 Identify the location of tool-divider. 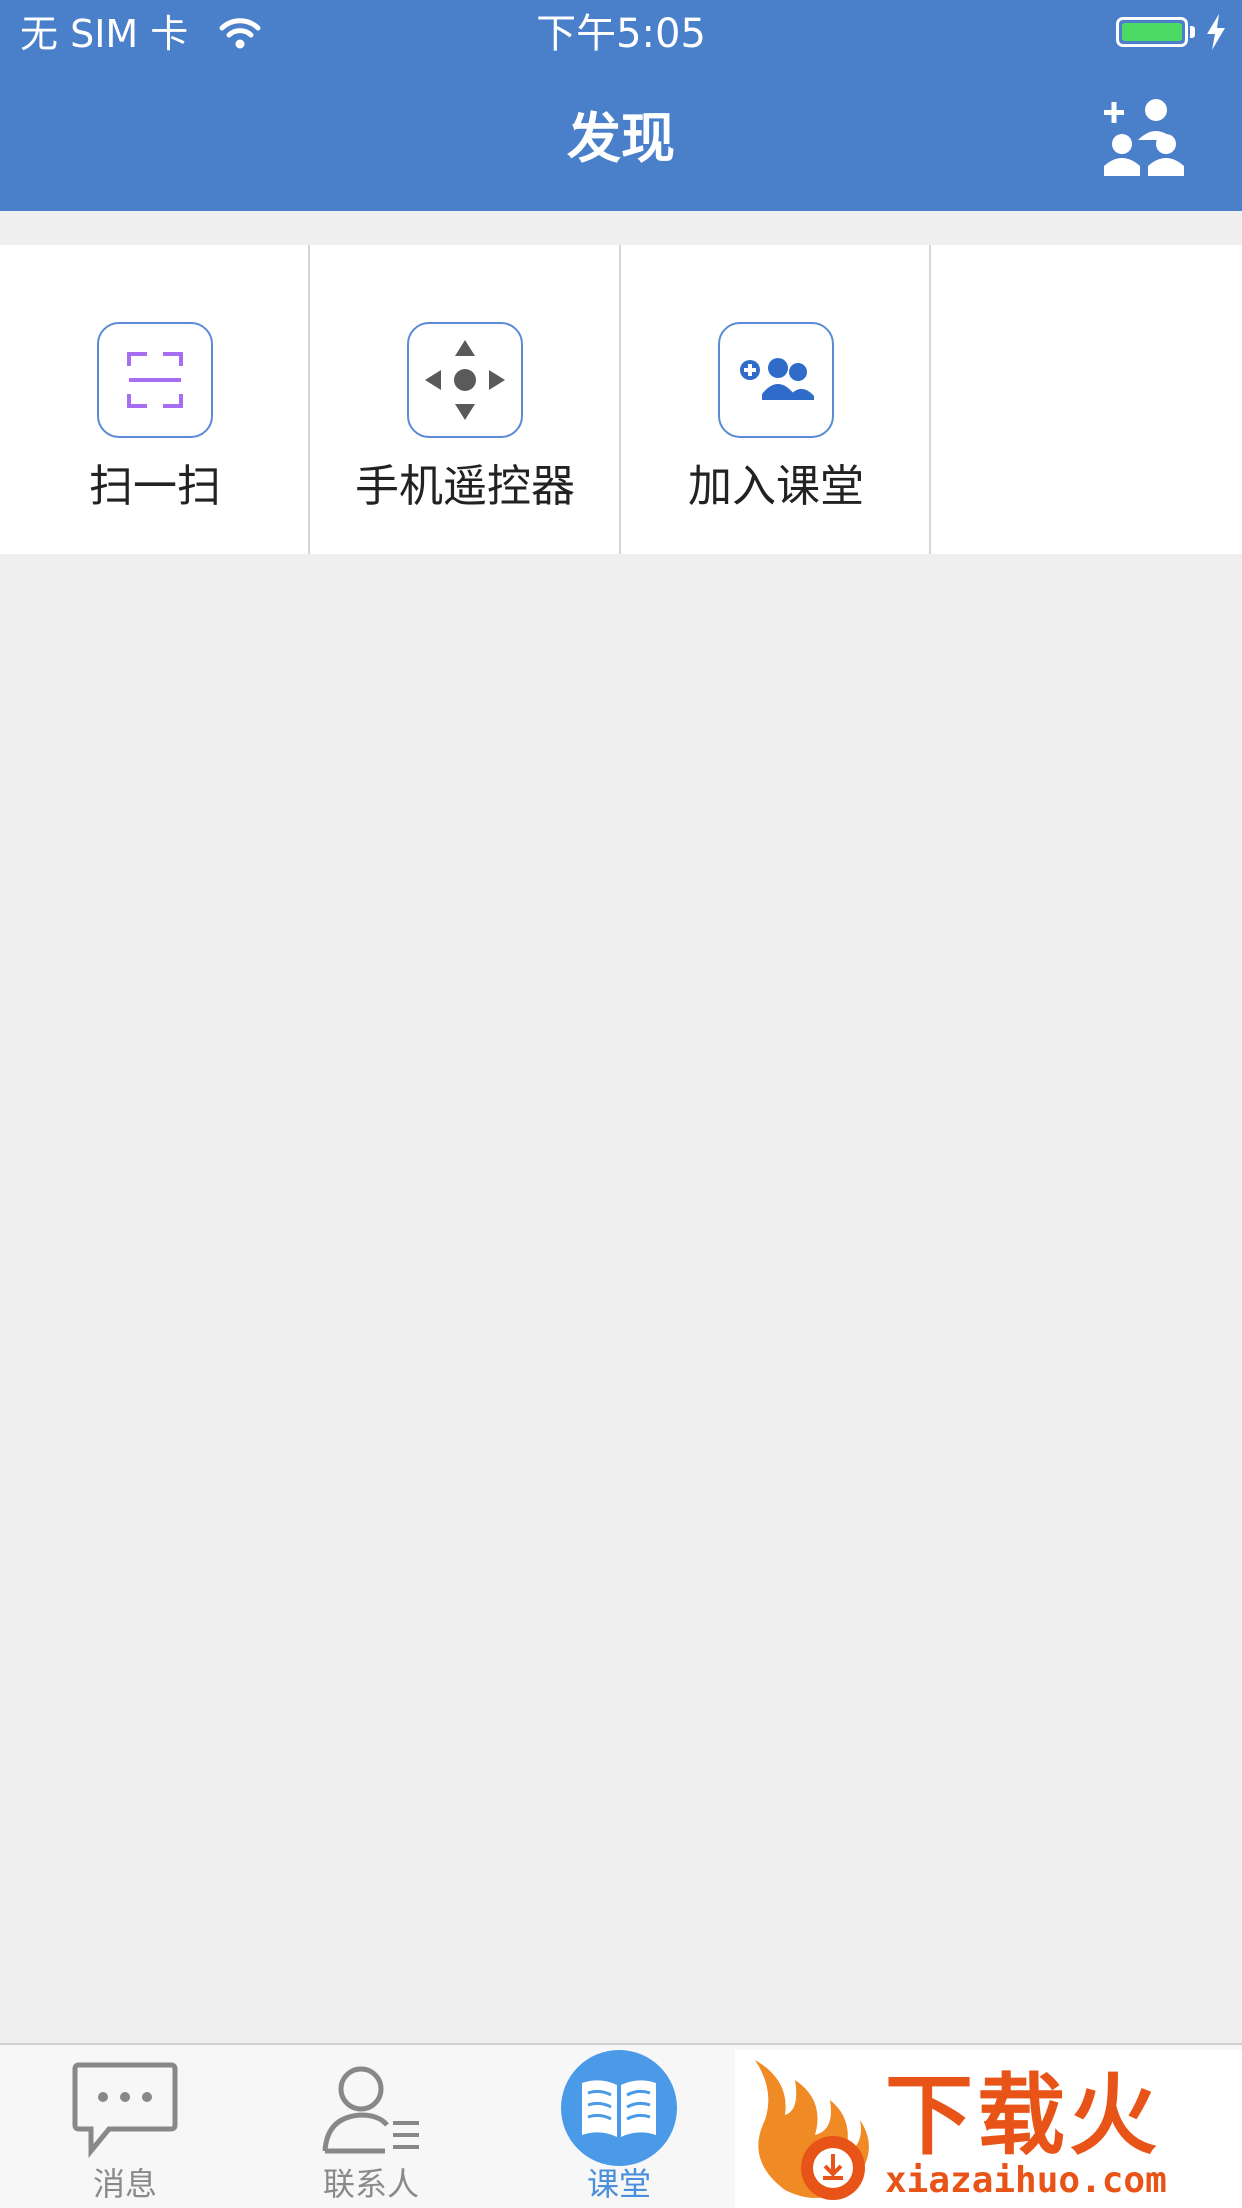
(930, 399).